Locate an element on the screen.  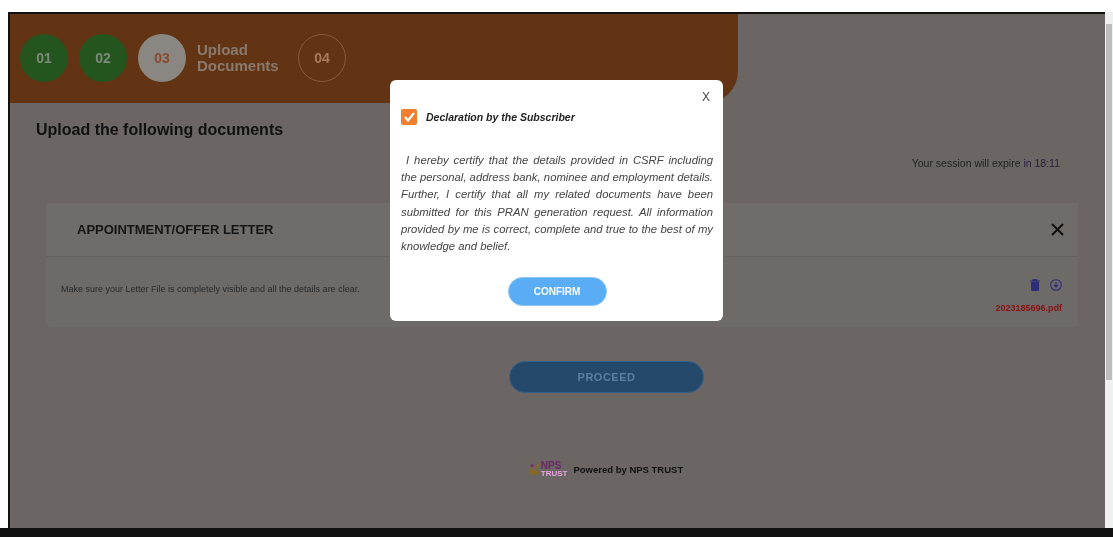
document-title: APPOINTMENT/OFFER LETTER is located at coordinates (175, 229).